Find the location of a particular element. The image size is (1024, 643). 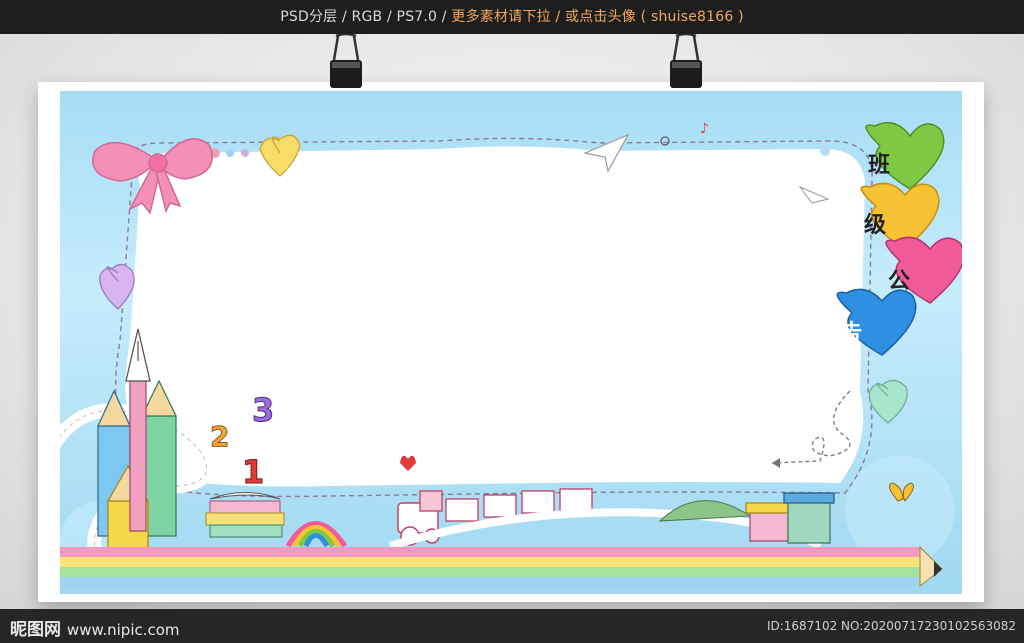

heart-purple-icon is located at coordinates (117, 286).